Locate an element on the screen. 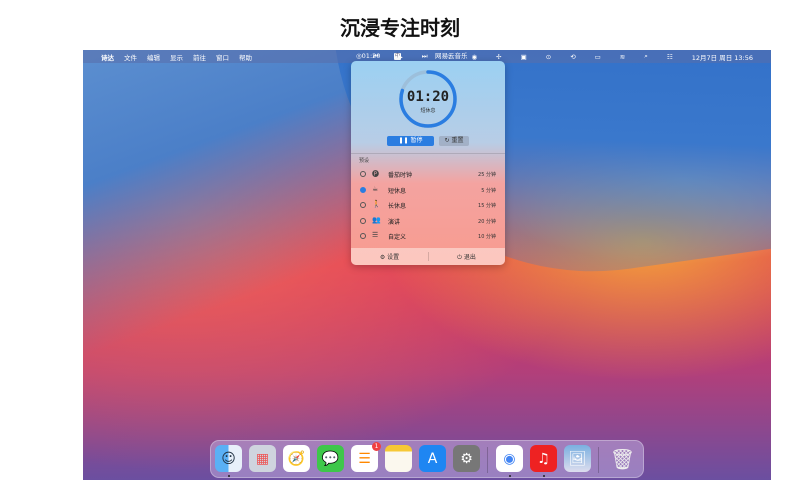  menu-edit: 编辑 is located at coordinates (153, 57).